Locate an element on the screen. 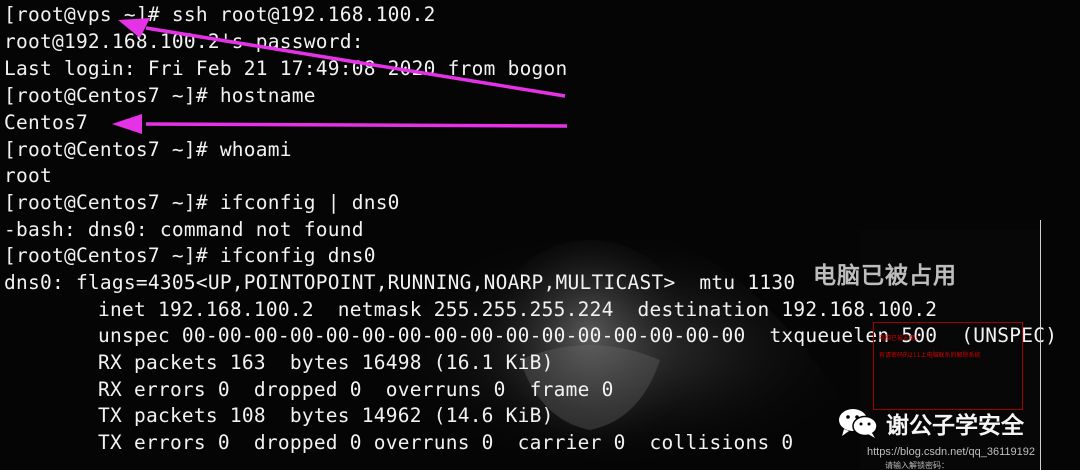 Image resolution: width=1080 pixels, height=470 pixels. wechat-account-name: 谢公子学安全 is located at coordinates (955, 426).